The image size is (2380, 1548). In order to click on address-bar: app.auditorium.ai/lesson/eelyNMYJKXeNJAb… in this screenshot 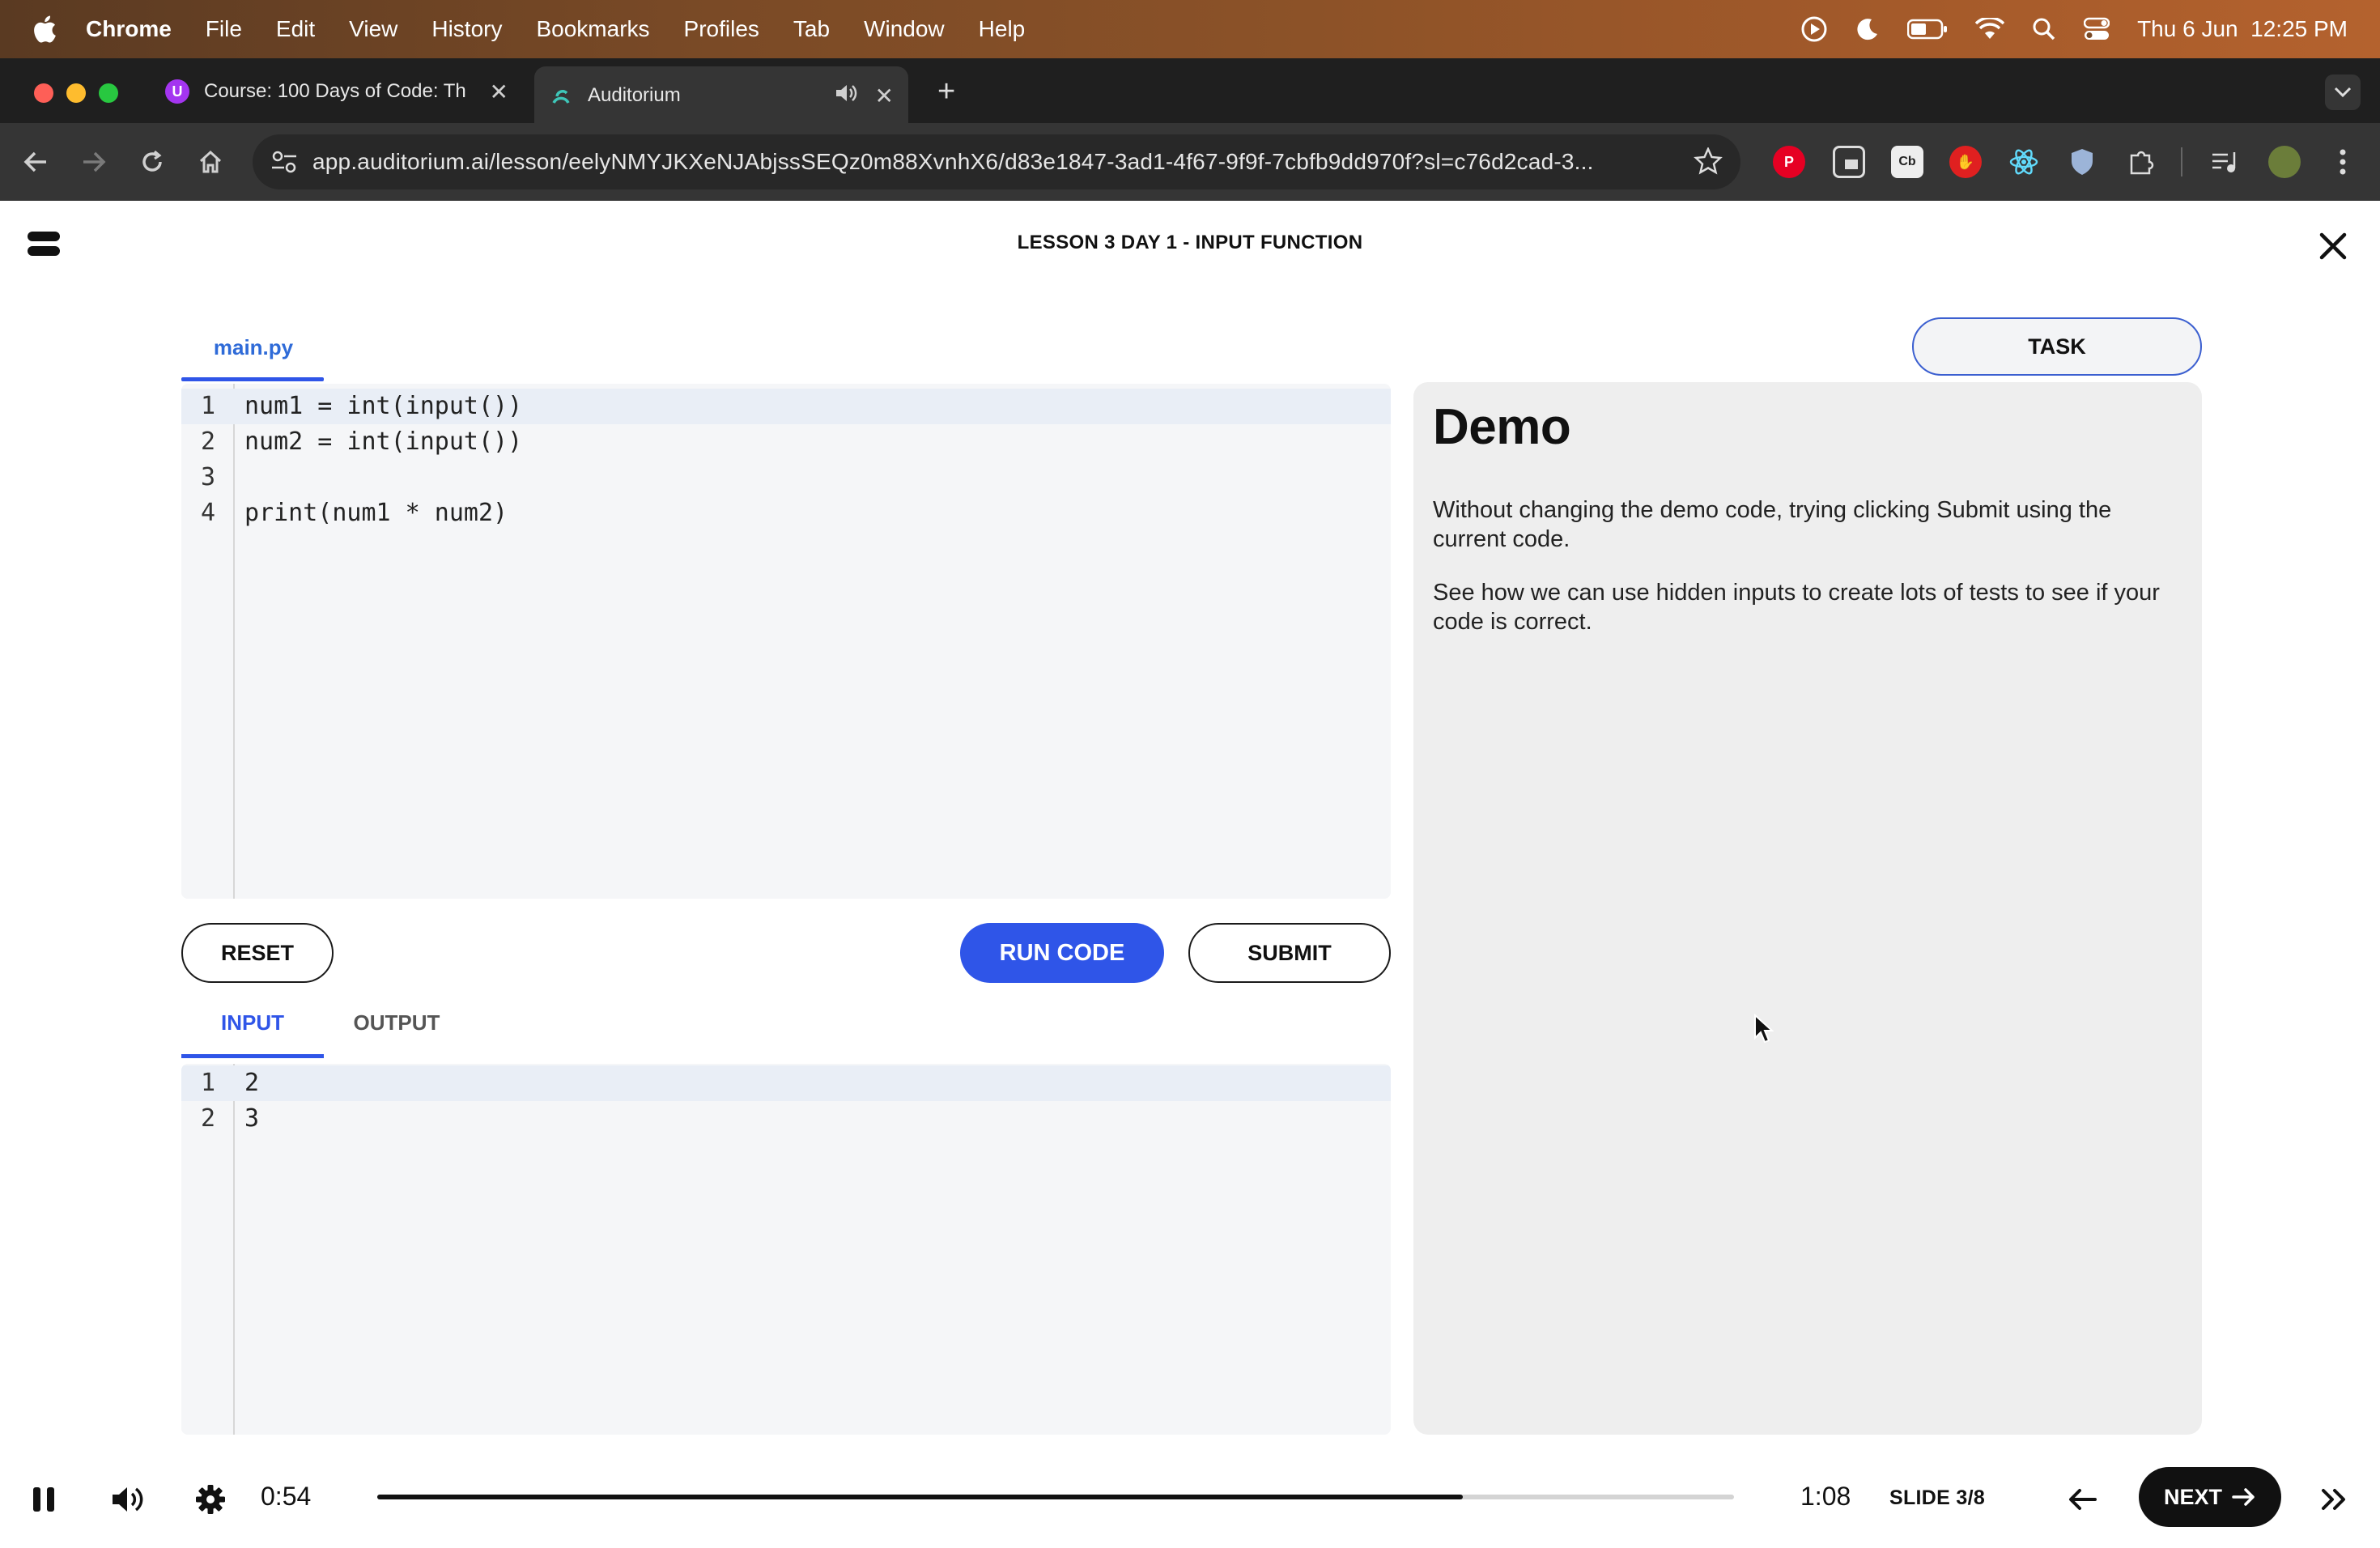, I will do `click(996, 161)`.